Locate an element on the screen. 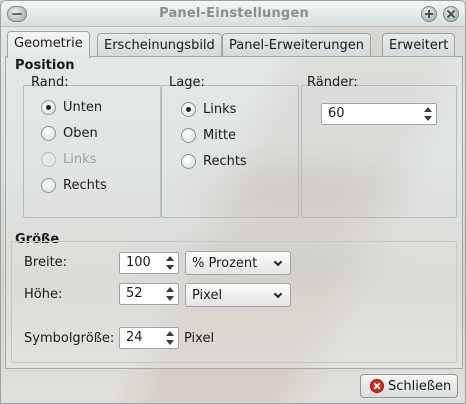 The width and height of the screenshot is (466, 404). hoehe-label: Höhe: is located at coordinates (43, 294).